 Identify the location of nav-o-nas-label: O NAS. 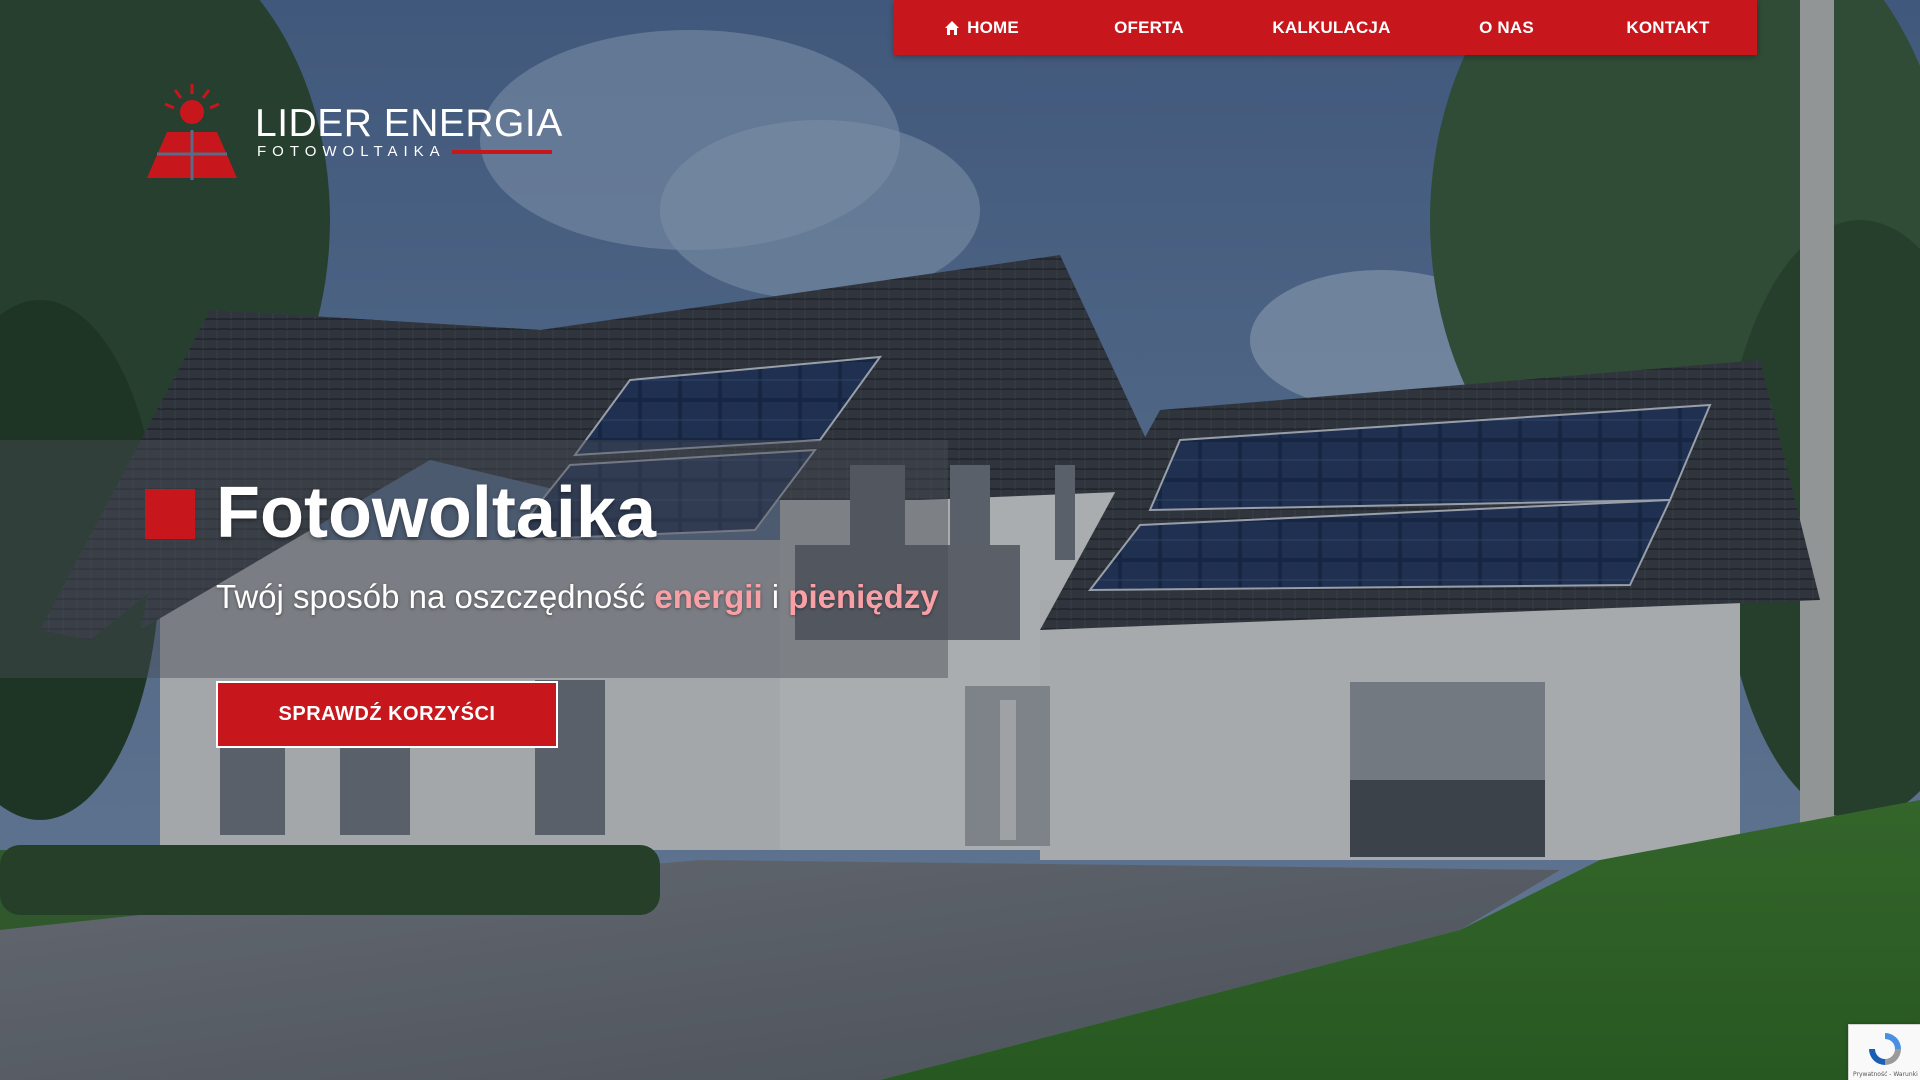
(1506, 27).